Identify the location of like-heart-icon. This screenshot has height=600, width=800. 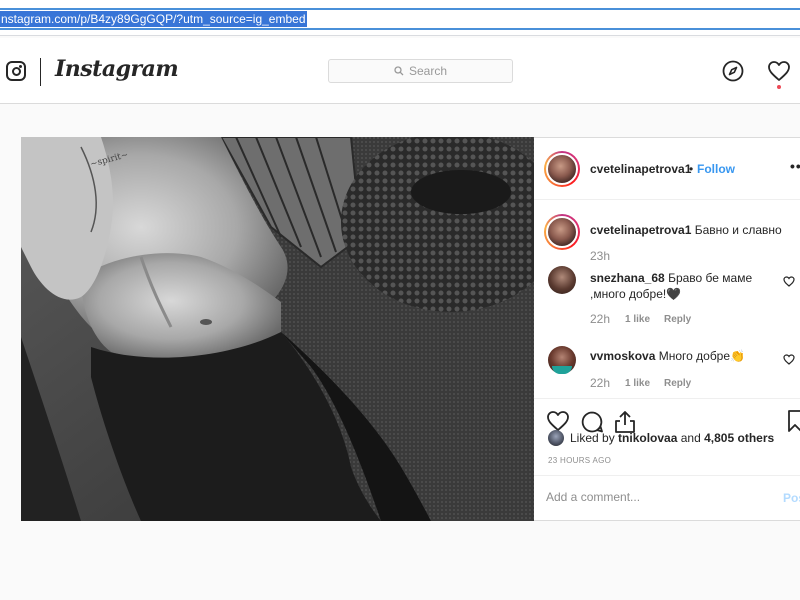
(558, 421).